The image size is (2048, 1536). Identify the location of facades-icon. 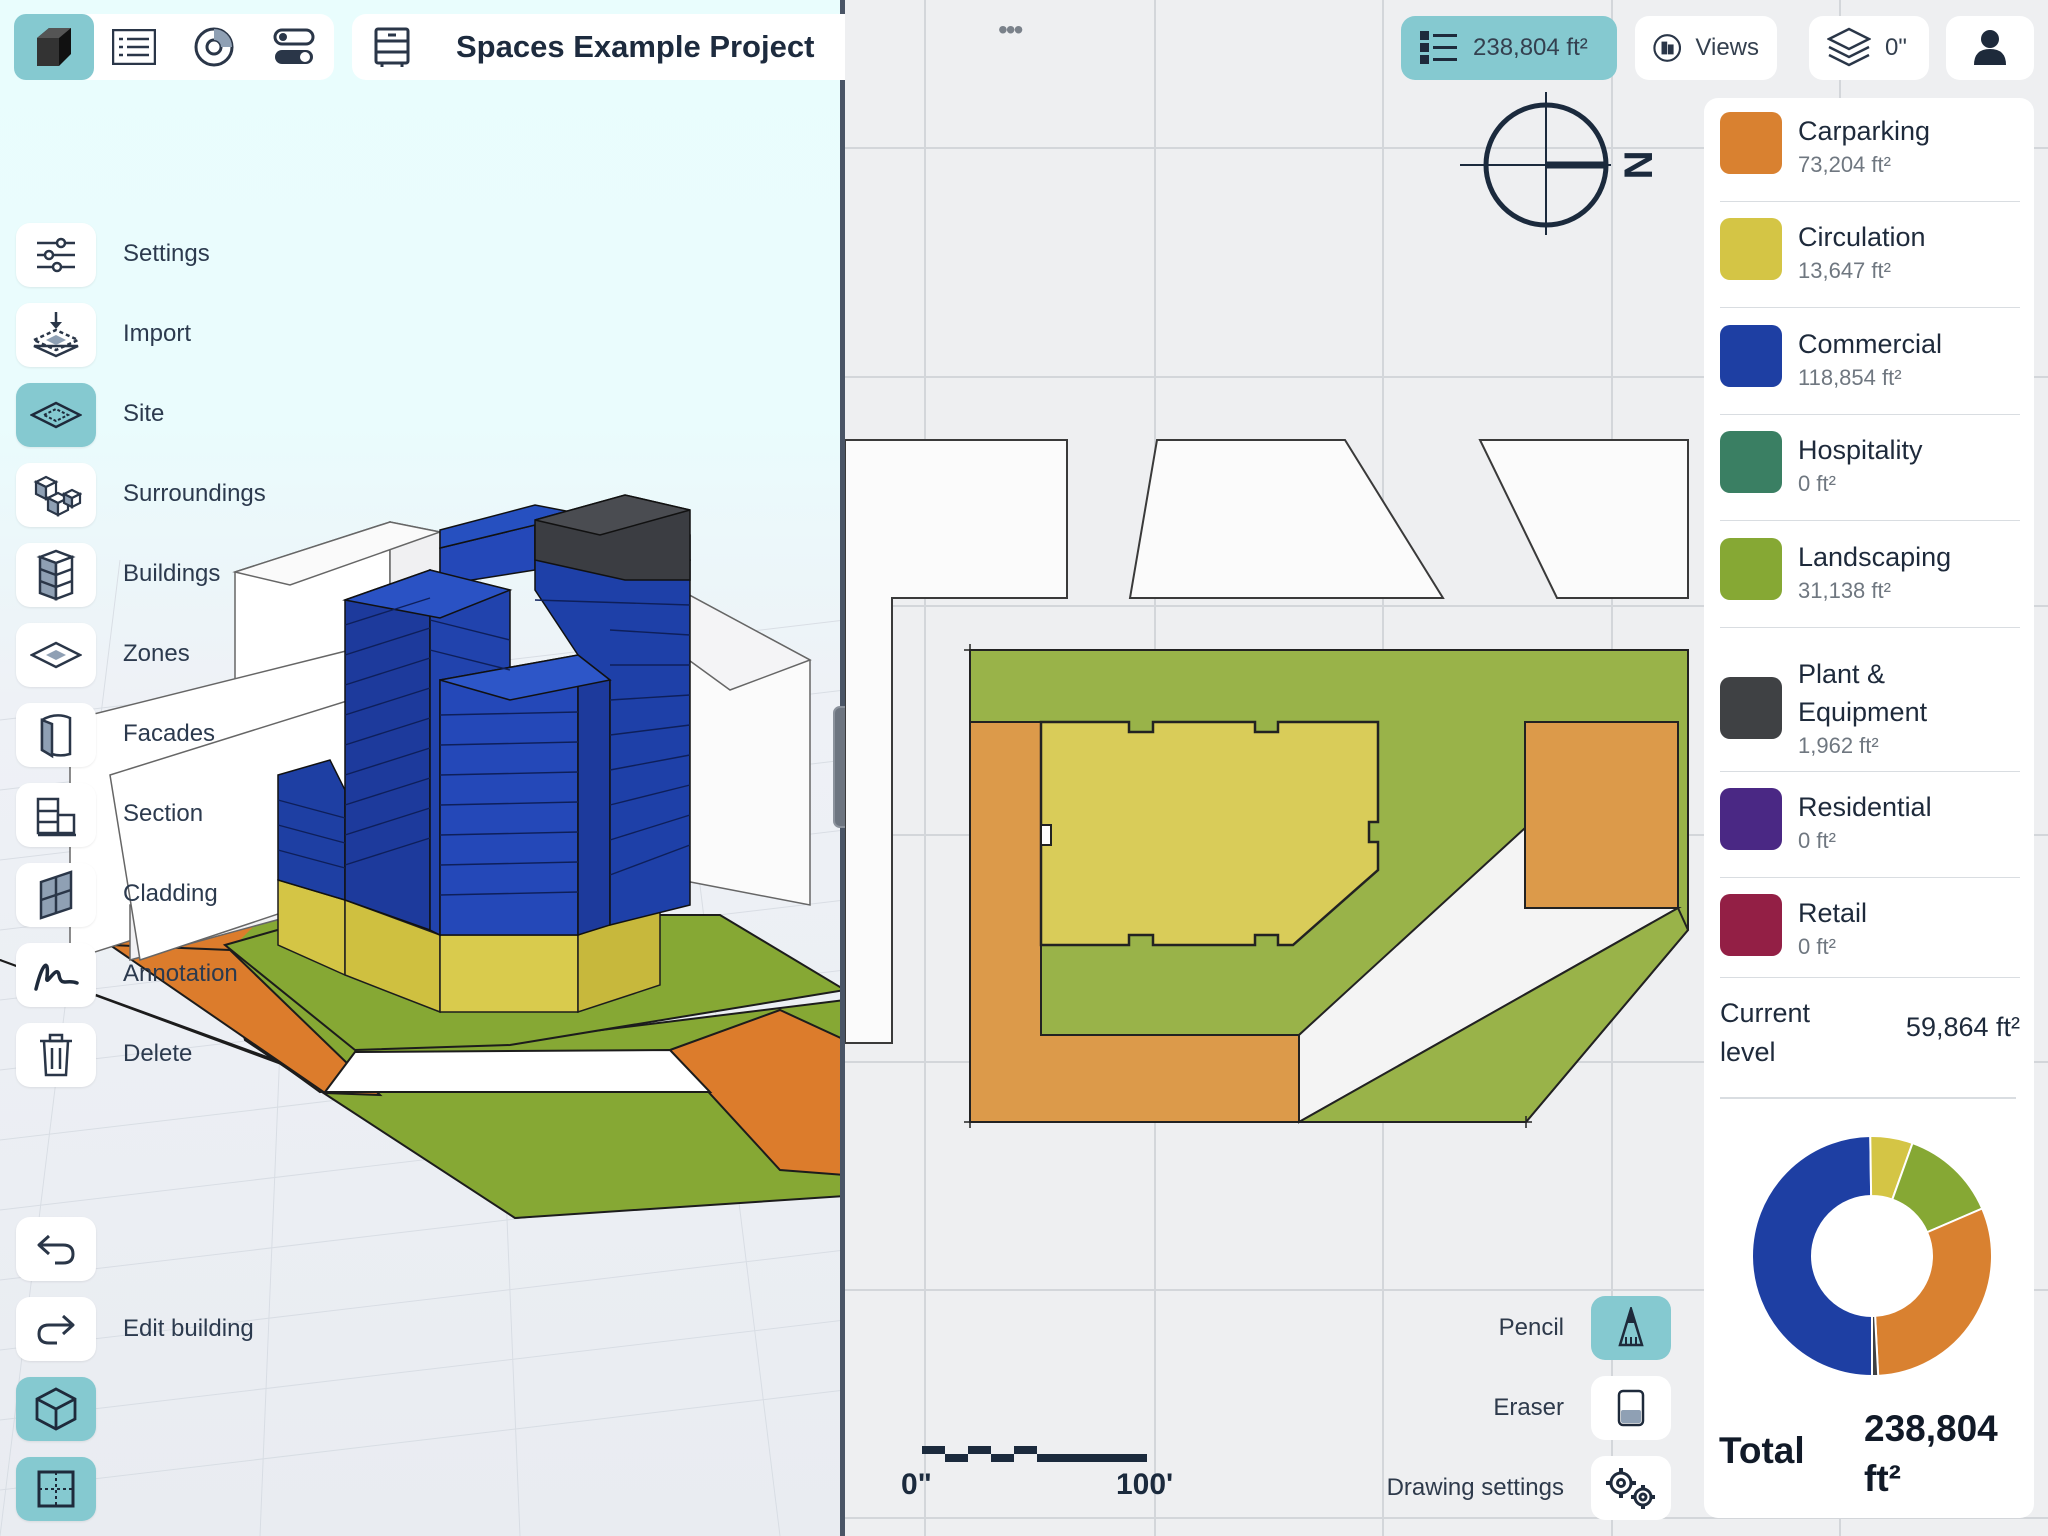
(56, 735).